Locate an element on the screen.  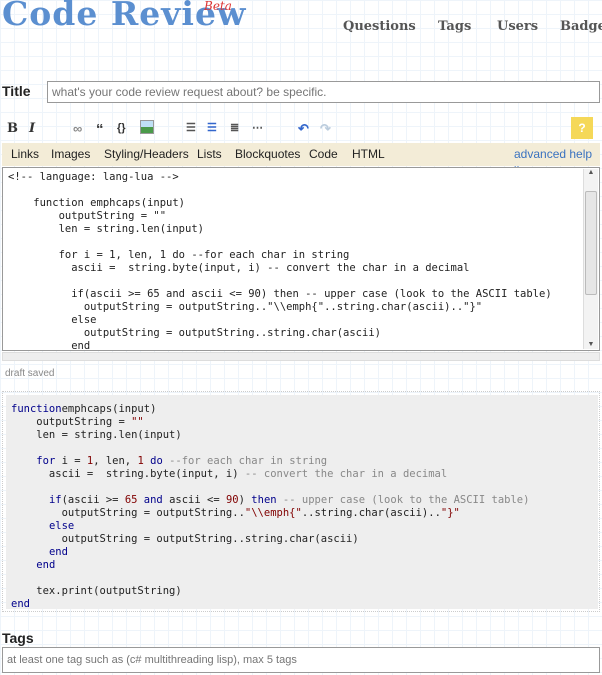
code-token: -- upper case (look to the ASCII table) is located at coordinates (403, 500).